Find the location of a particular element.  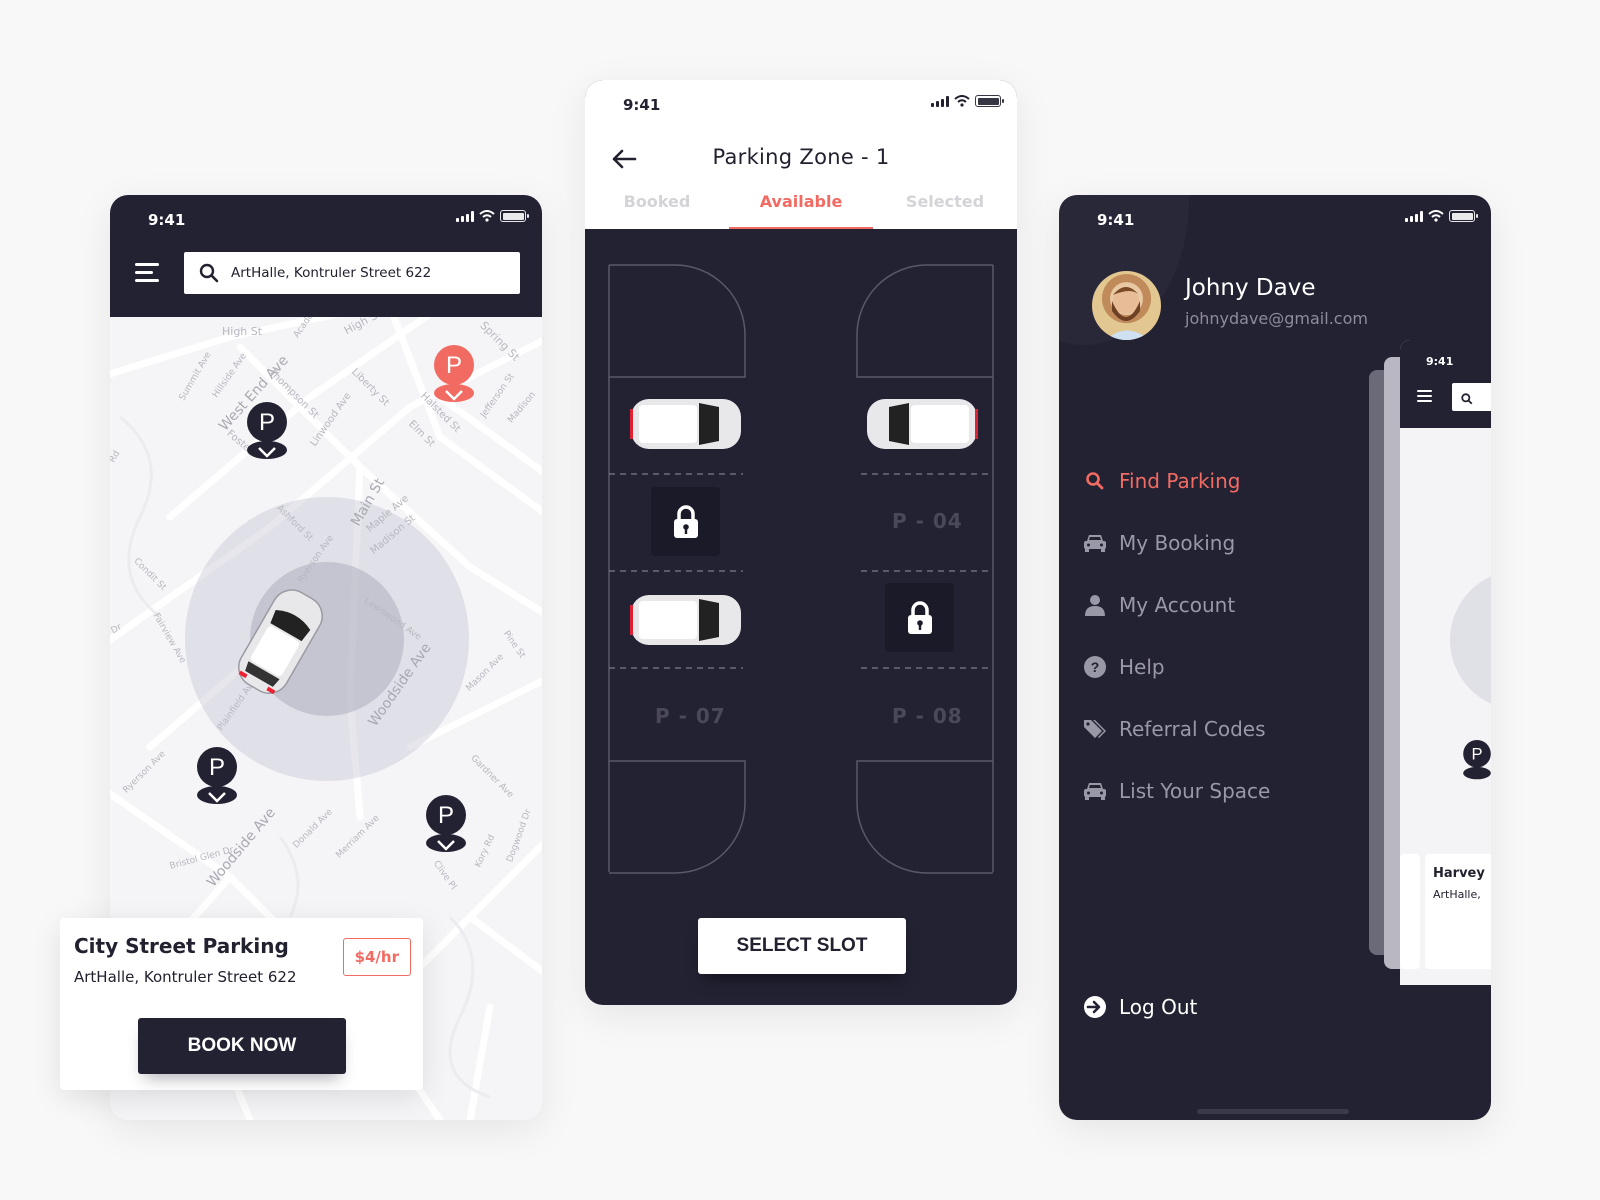

menu-item-my-account: My Account is located at coordinates (1176, 605).